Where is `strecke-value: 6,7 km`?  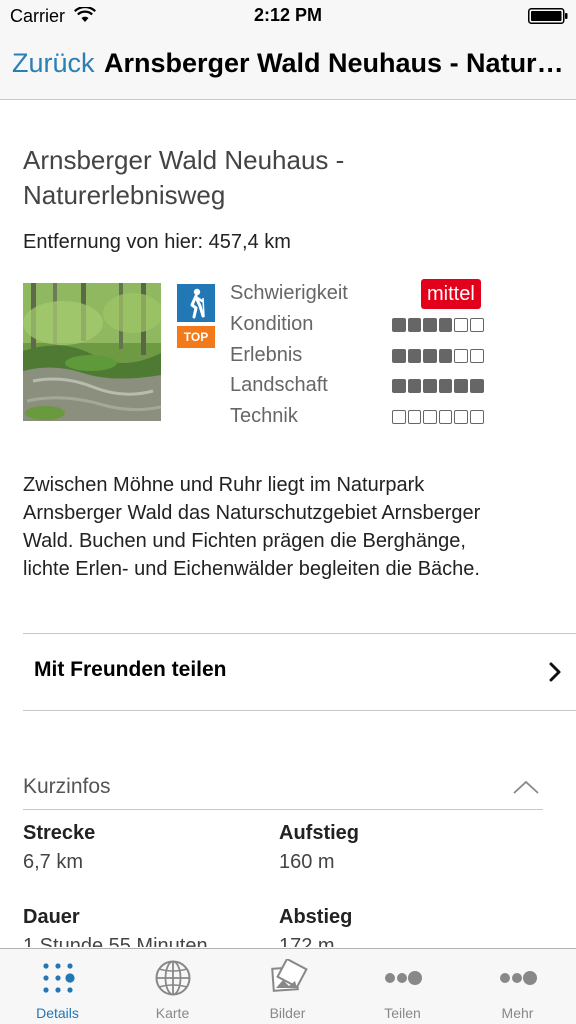 strecke-value: 6,7 km is located at coordinates (53, 862).